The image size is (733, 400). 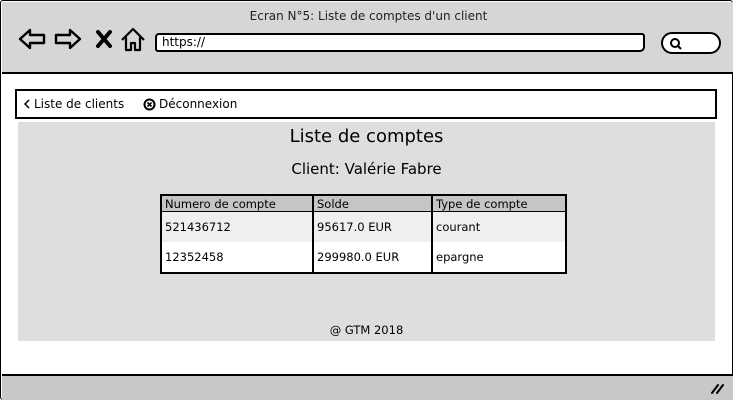 What do you see at coordinates (133, 39) in the screenshot?
I see `home-icon` at bounding box center [133, 39].